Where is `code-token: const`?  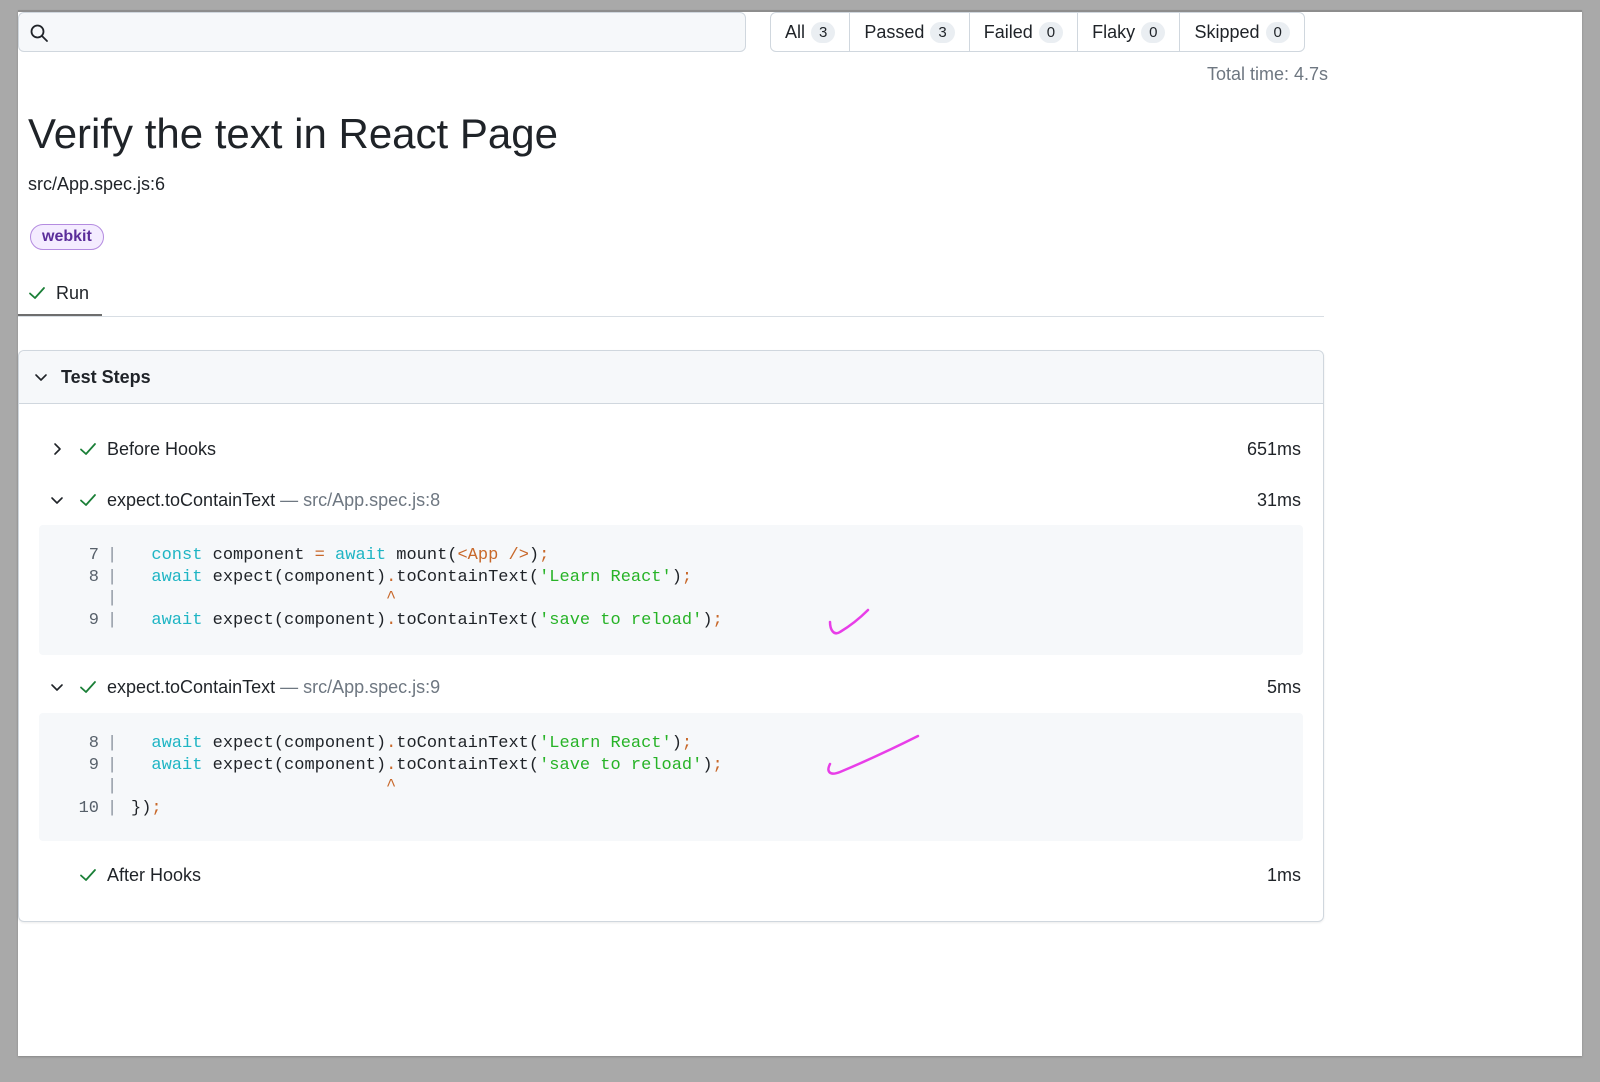
code-token: const is located at coordinates (177, 555).